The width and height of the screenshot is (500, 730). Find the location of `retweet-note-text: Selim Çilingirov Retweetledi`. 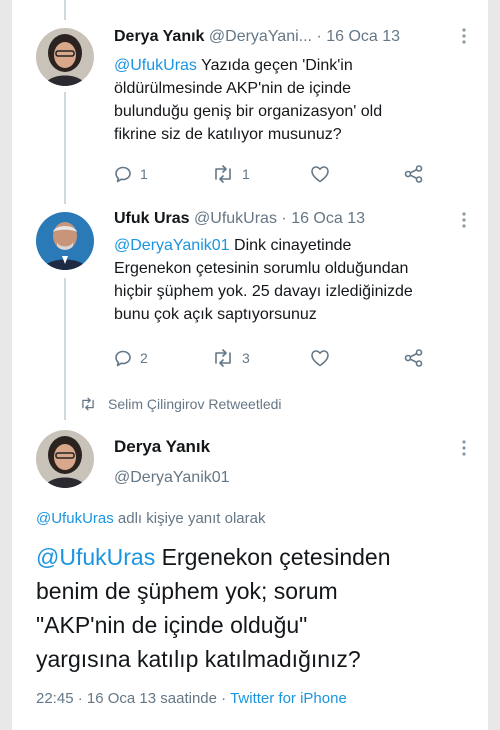

retweet-note-text: Selim Çilingirov Retweetledi is located at coordinates (195, 404).